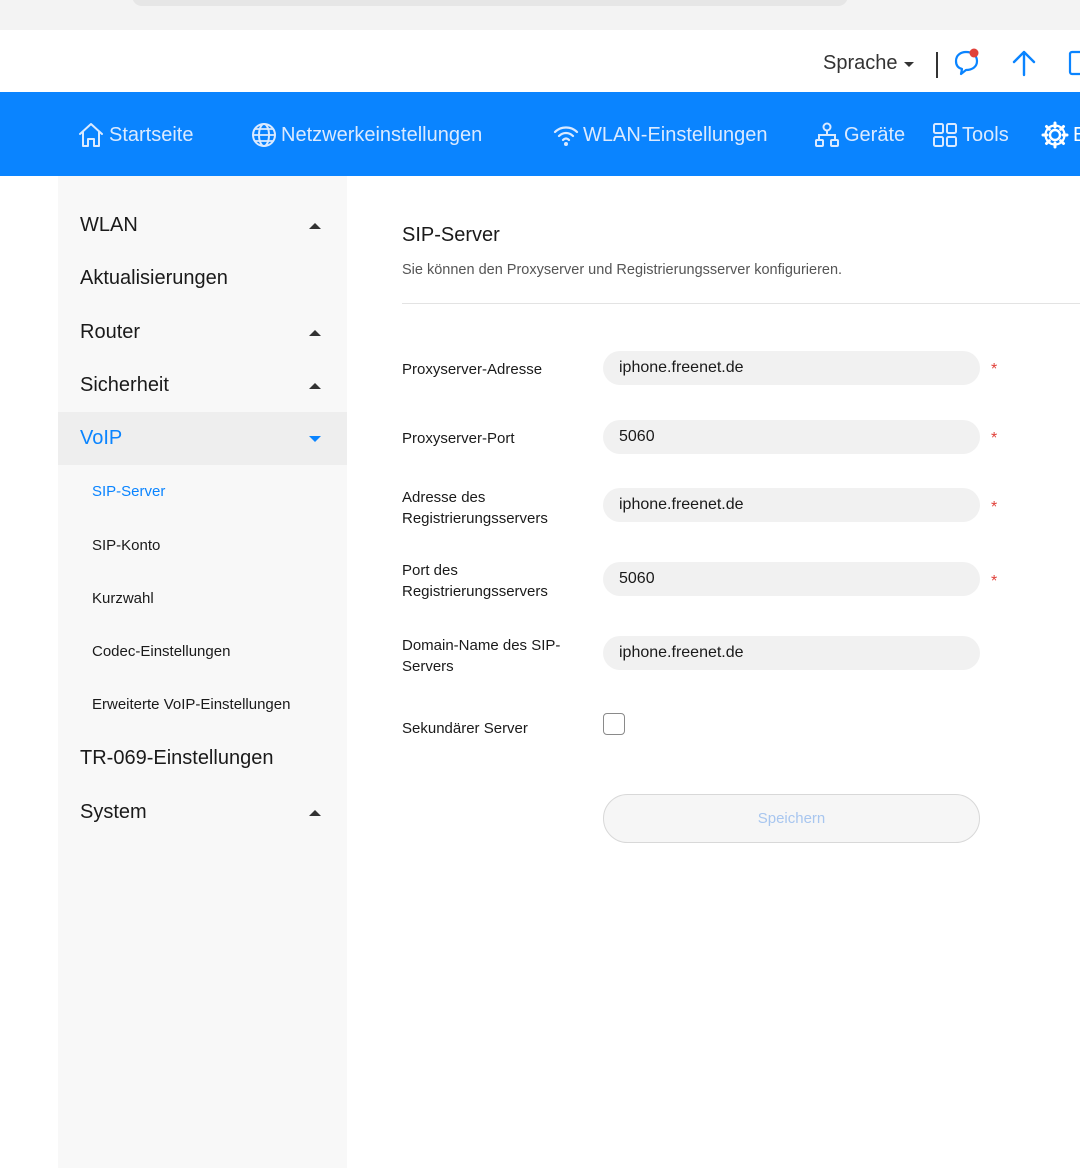  What do you see at coordinates (465, 728) in the screenshot?
I see `secondary-server-label: Sekundärer Server` at bounding box center [465, 728].